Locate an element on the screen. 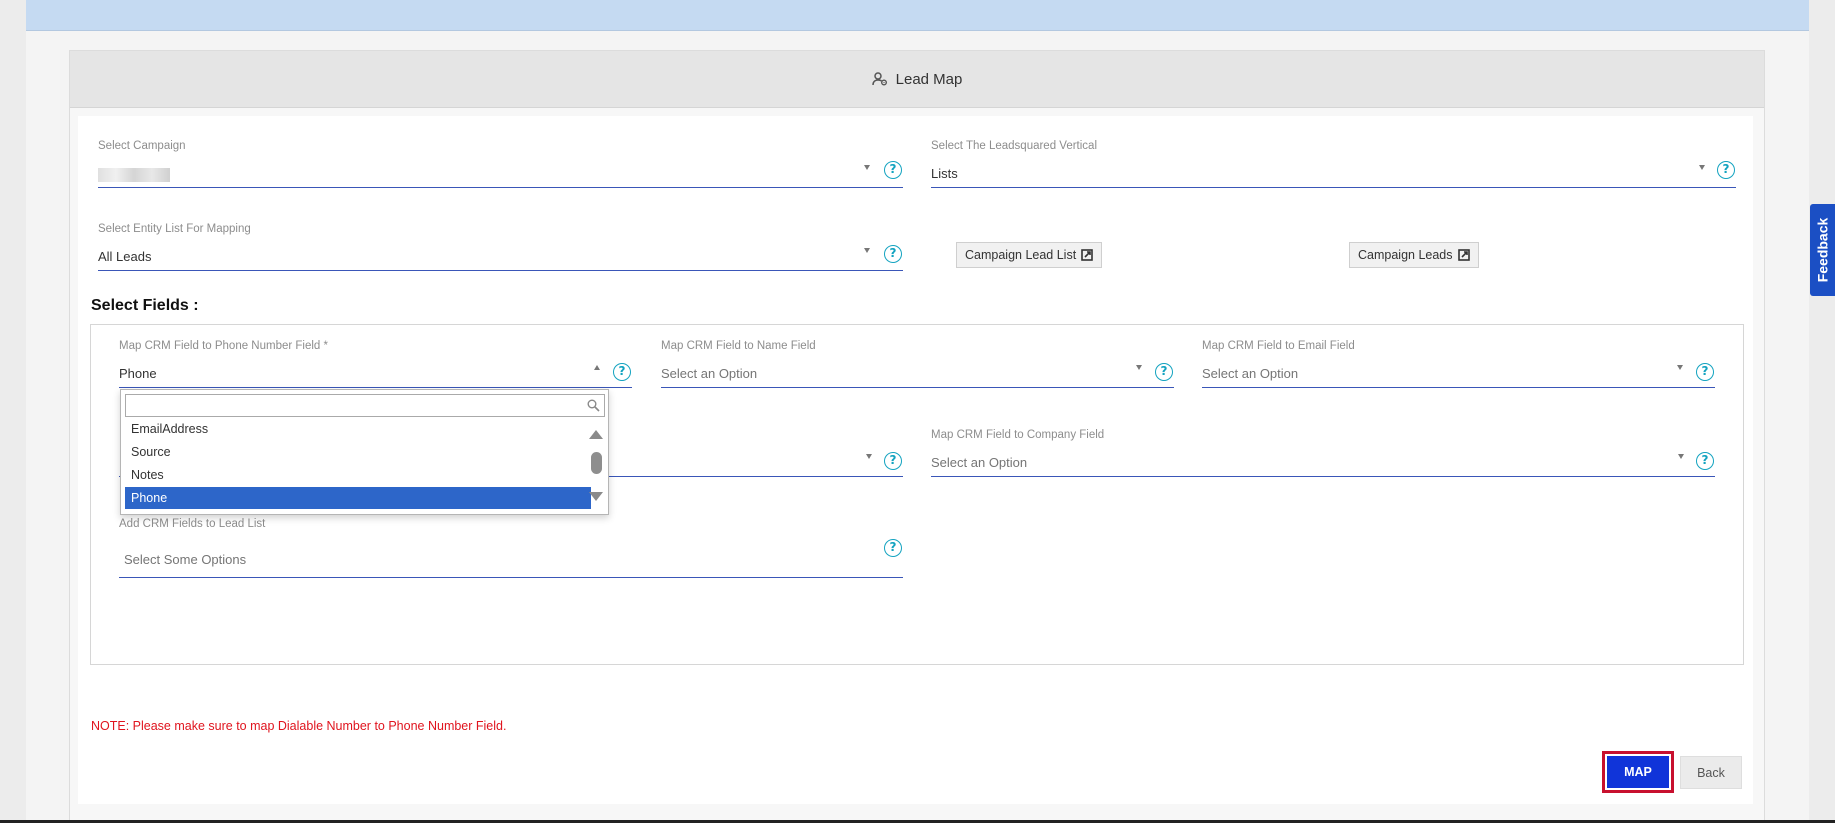 The width and height of the screenshot is (1835, 823). campaign-select is located at coordinates (500, 175).